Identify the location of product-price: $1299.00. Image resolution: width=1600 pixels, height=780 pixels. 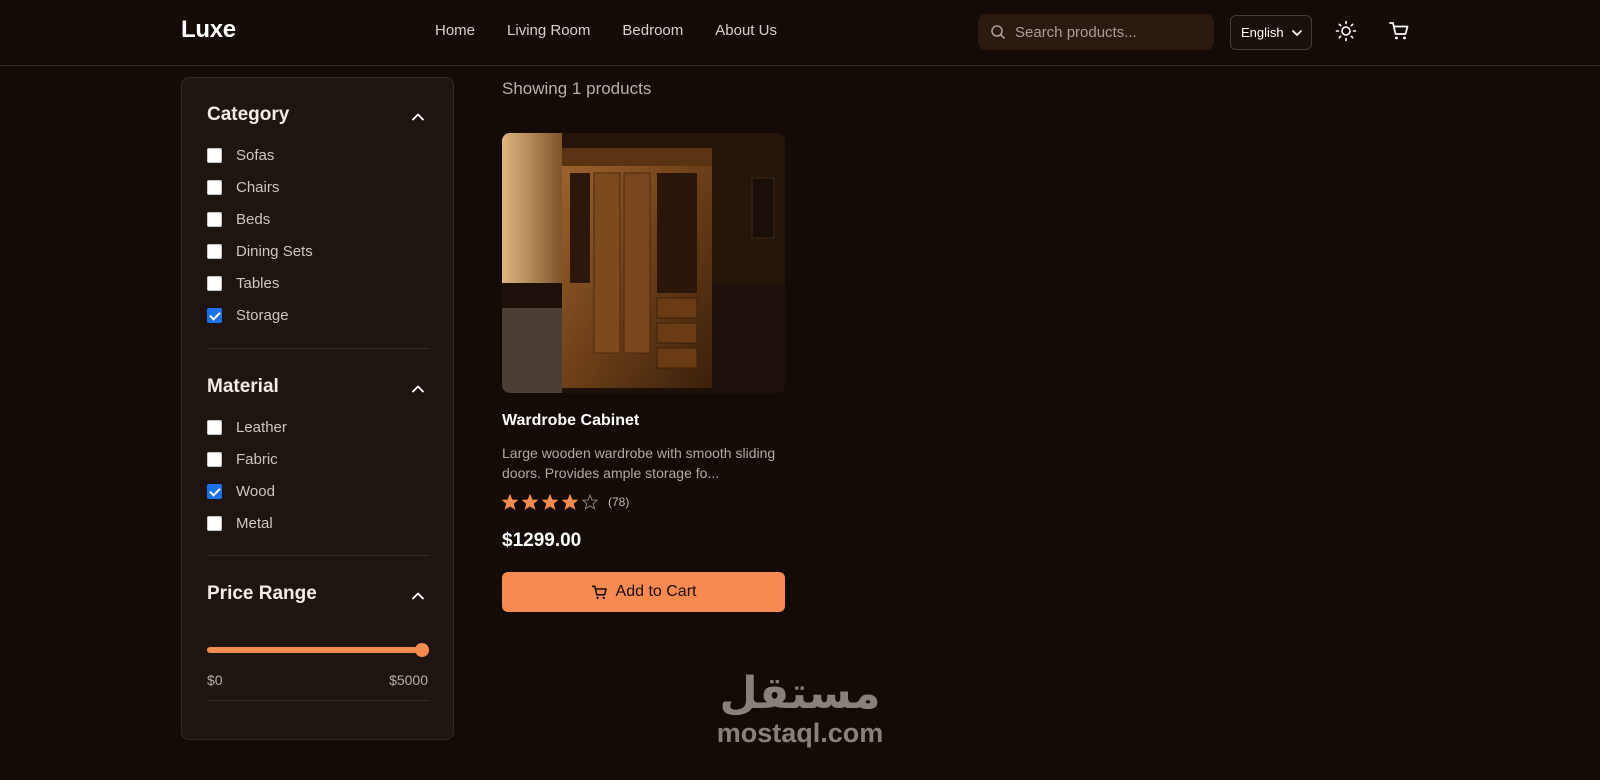
(542, 540).